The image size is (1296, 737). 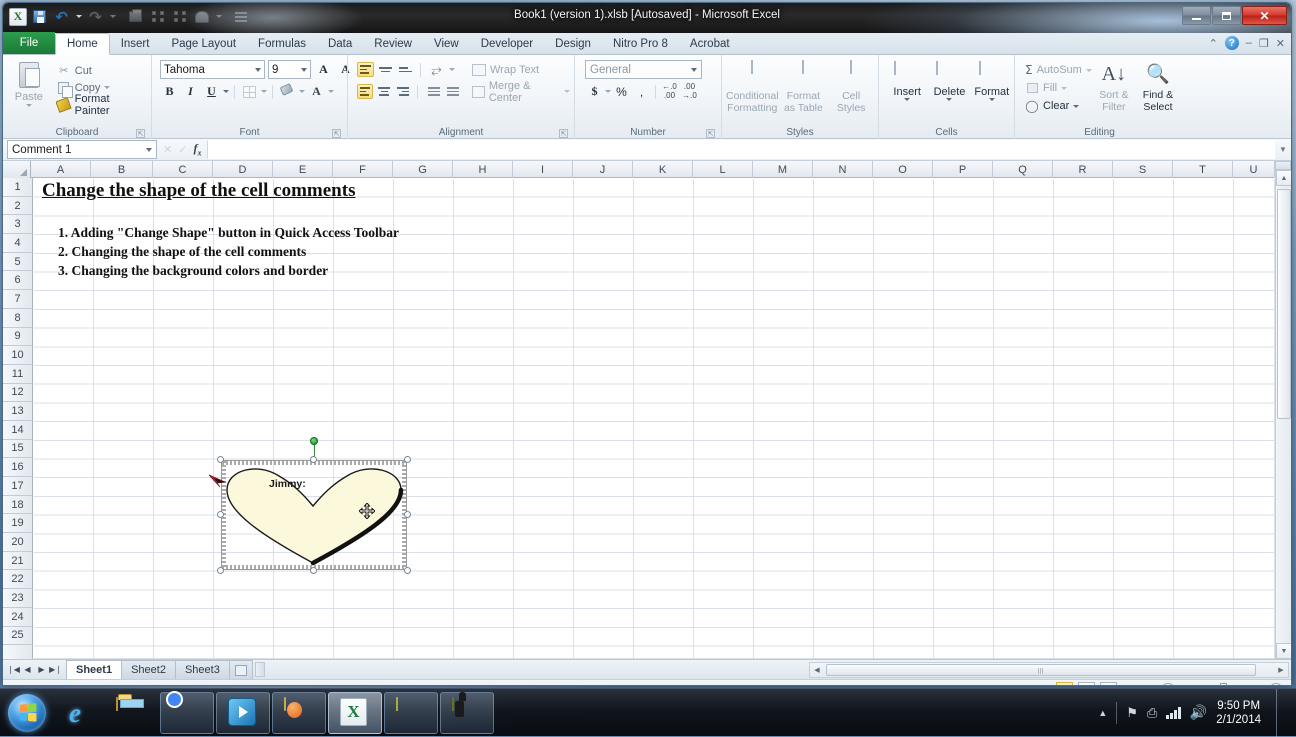 I want to click on font-name-combo: Tahoma, so click(x=212, y=69).